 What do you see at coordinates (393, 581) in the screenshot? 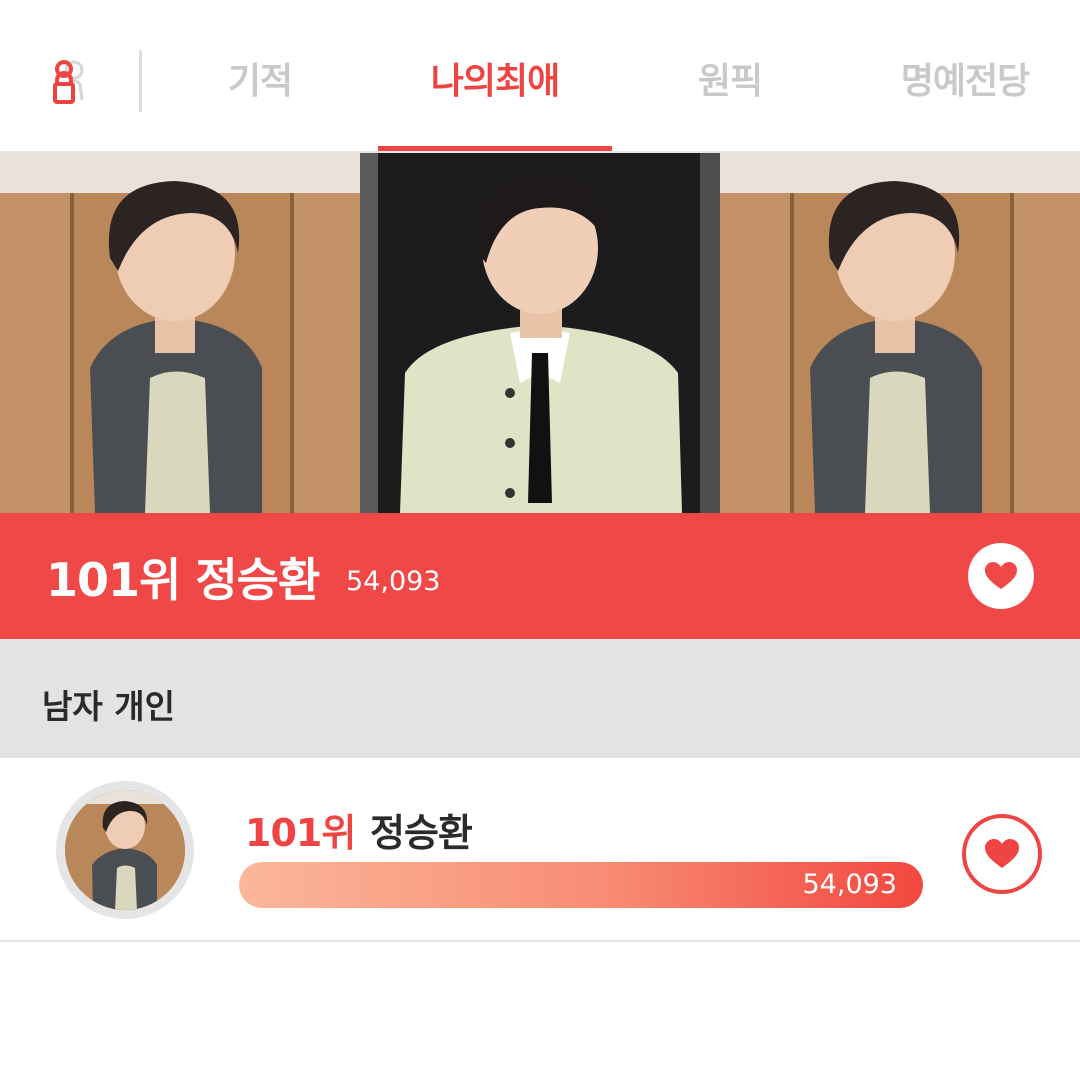
I see `featured-vote-count: 54,093` at bounding box center [393, 581].